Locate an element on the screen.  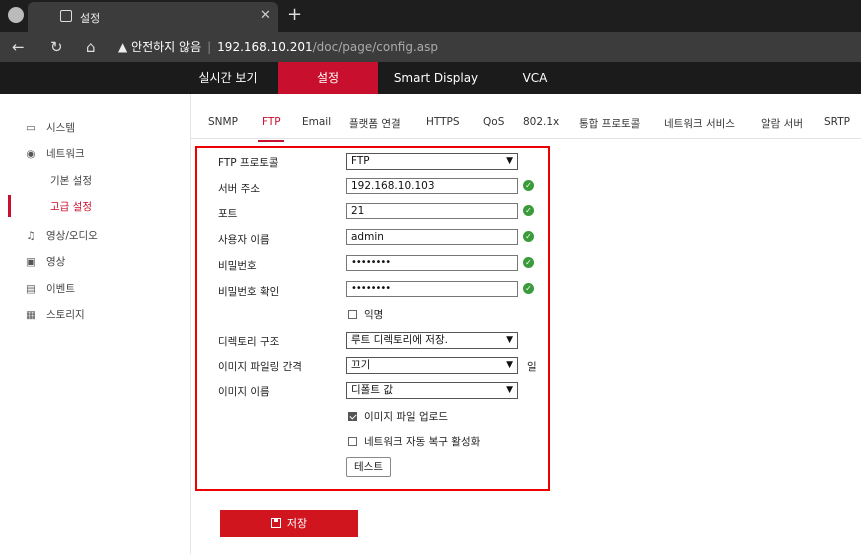
tab-https: HTTPS is located at coordinates (443, 122).